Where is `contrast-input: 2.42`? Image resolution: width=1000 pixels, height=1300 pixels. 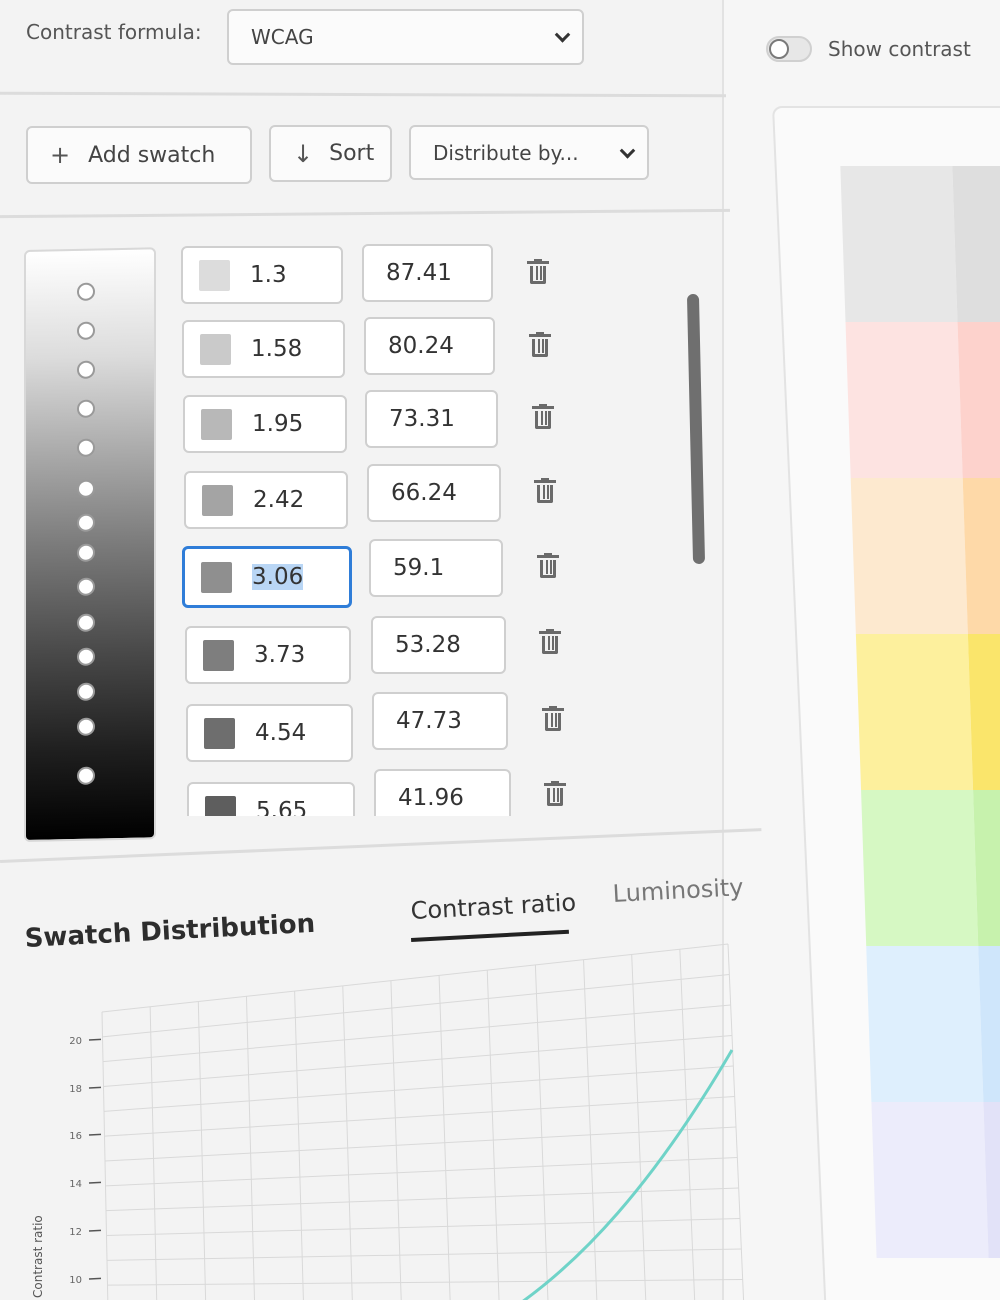 contrast-input: 2.42 is located at coordinates (266, 500).